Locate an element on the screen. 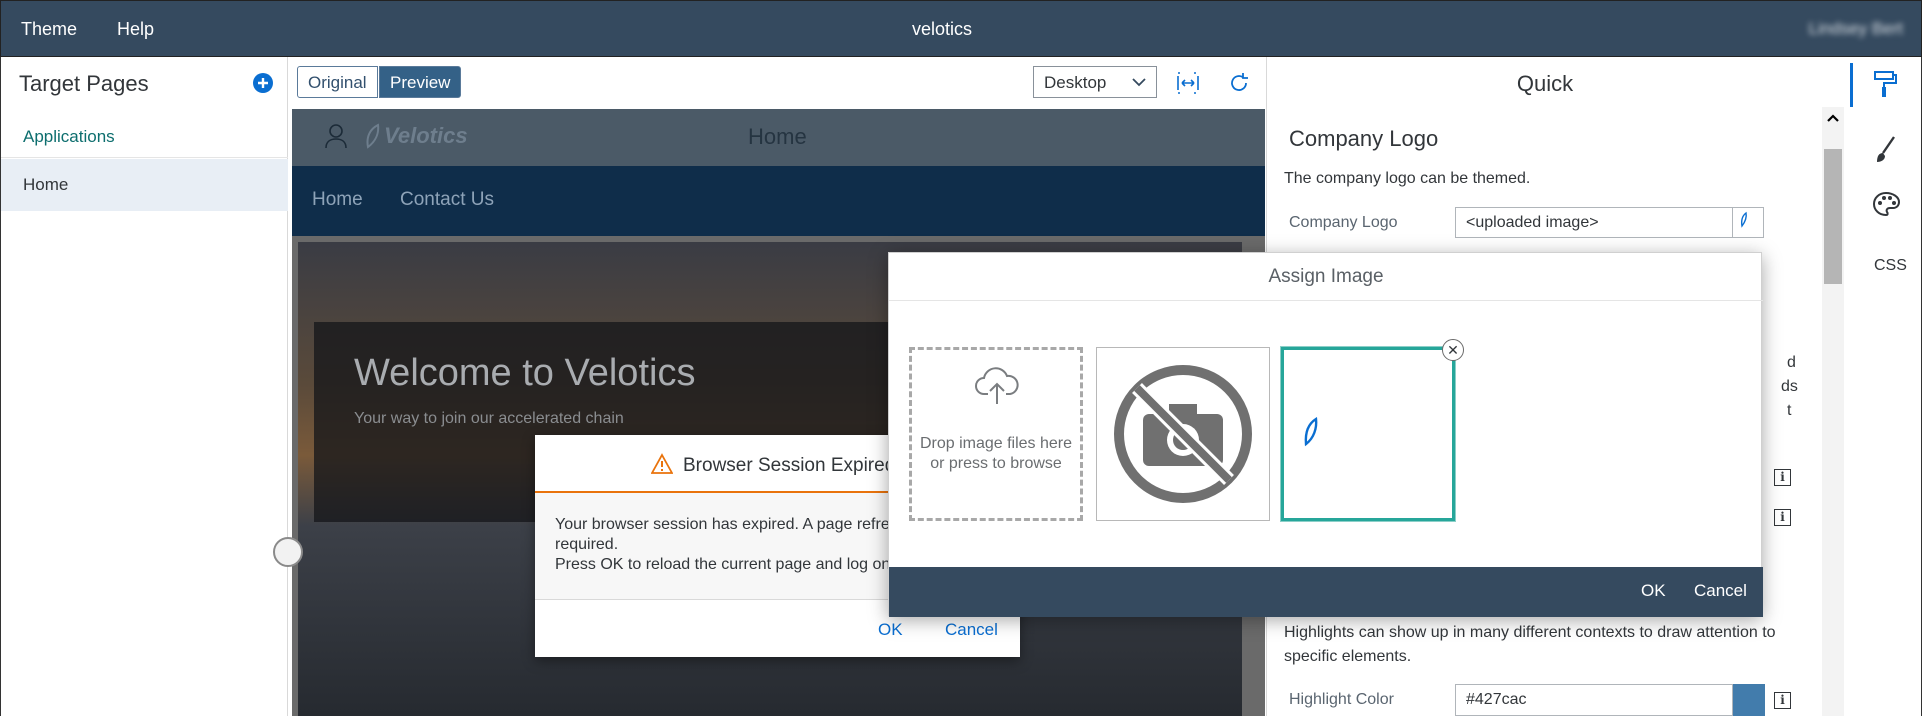  palette-icon is located at coordinates (1886, 204).